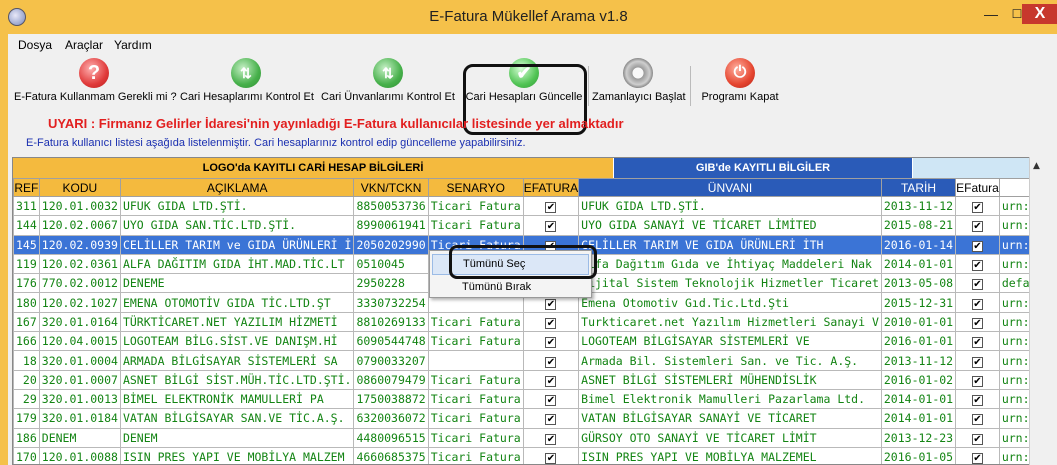 This screenshot has width=1057, height=465. Describe the element at coordinates (475, 187) in the screenshot. I see `col-header-senaryo: SENARYO` at that location.